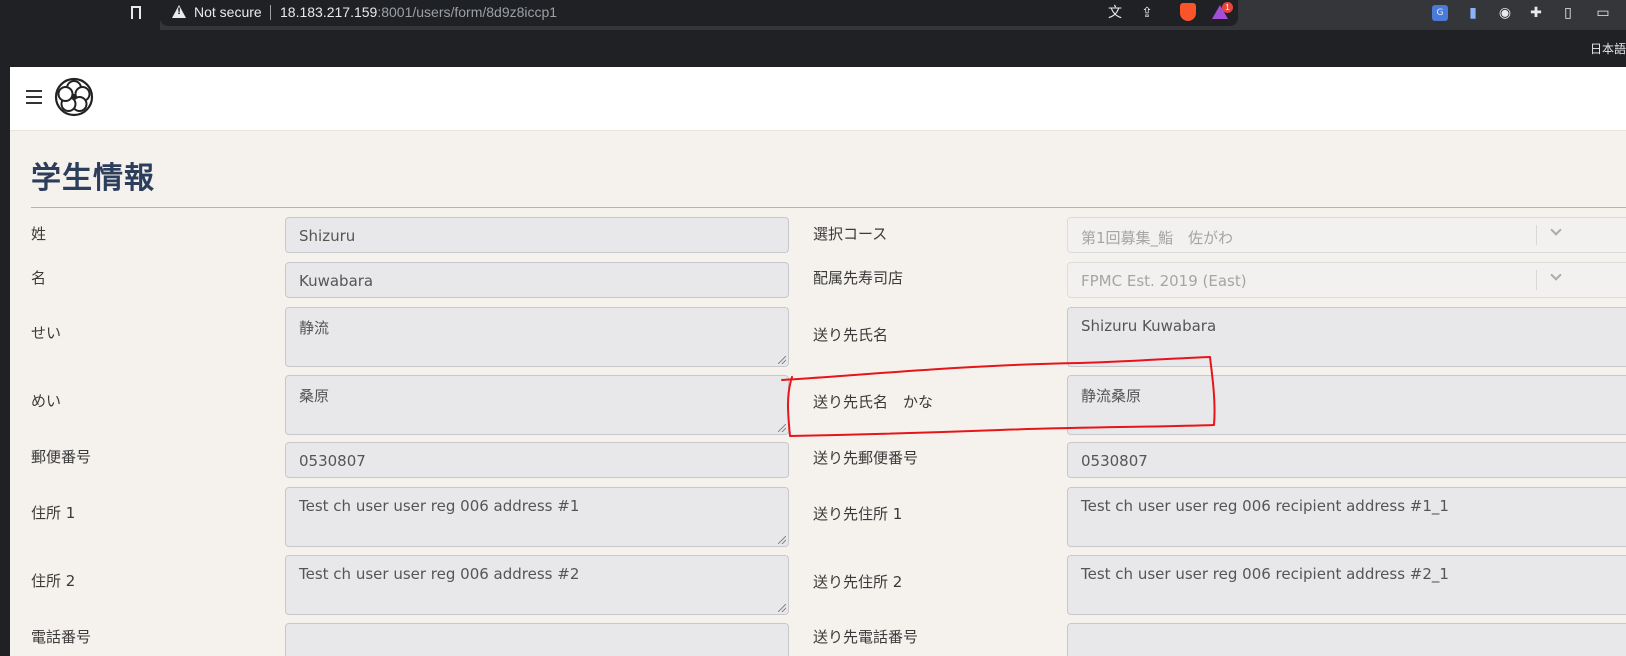 The image size is (1626, 656). What do you see at coordinates (1115, 13) in the screenshot?
I see `translate-icon: 文` at bounding box center [1115, 13].